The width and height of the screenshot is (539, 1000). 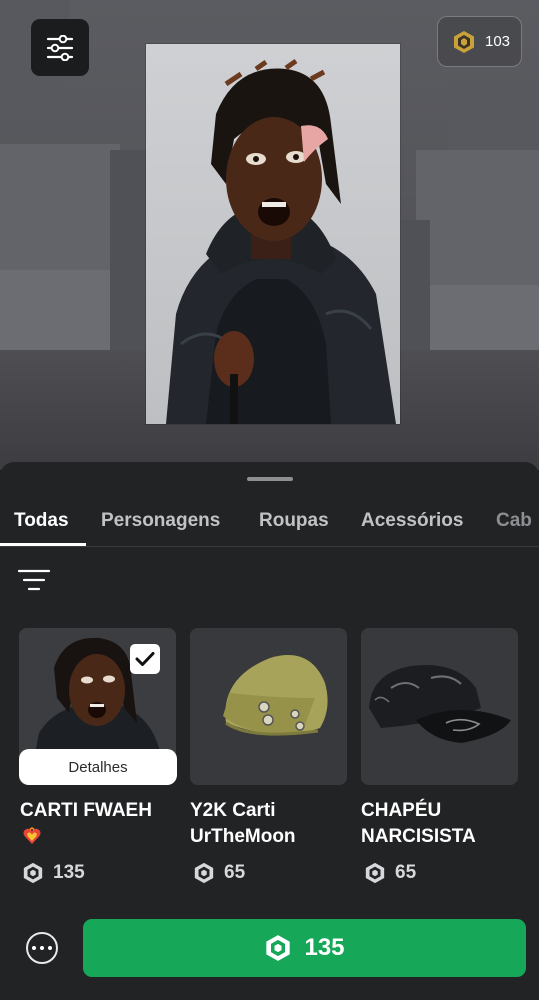 I want to click on item-title: CARTI FWAEH, so click(x=86, y=811).